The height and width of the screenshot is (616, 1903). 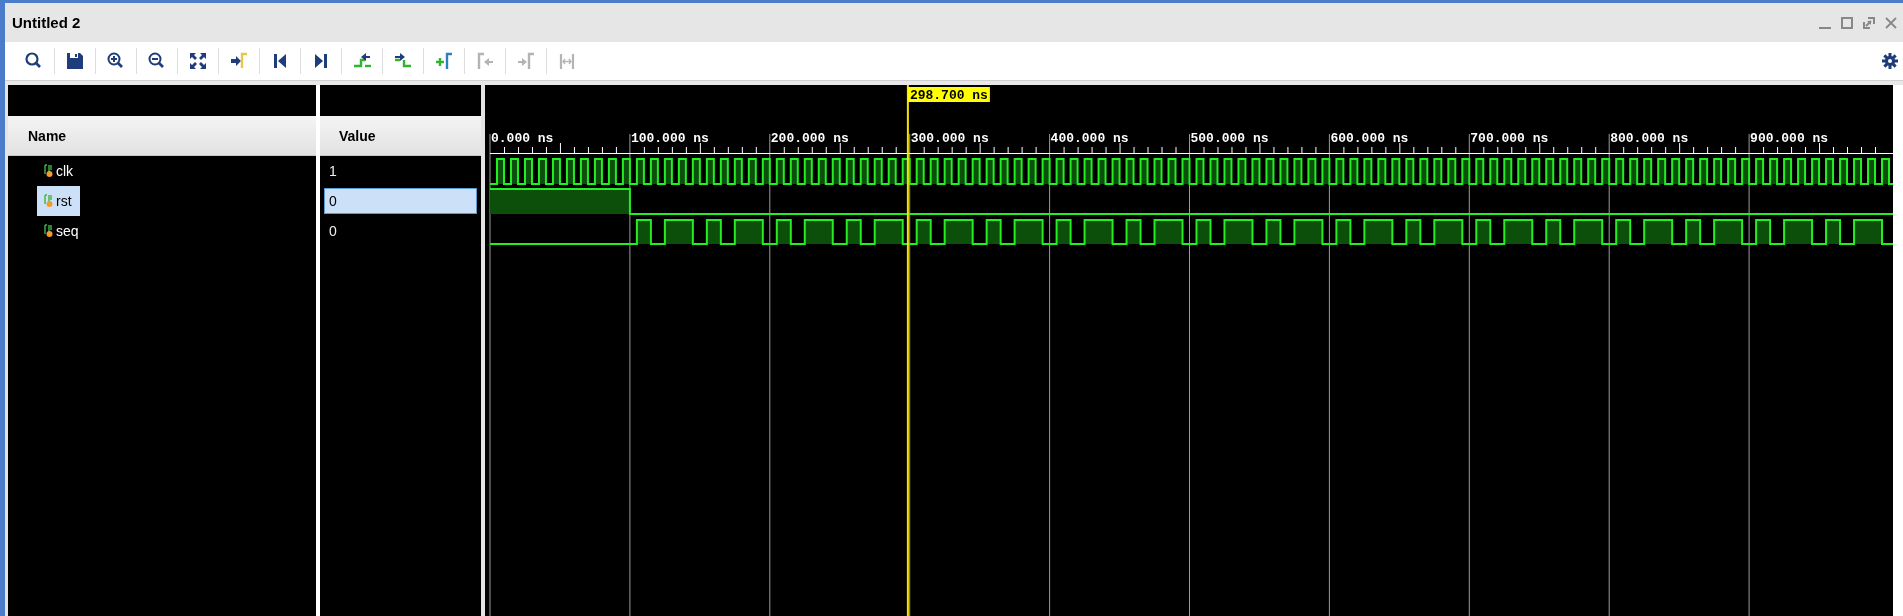 I want to click on window-title: Untitled 2, so click(x=47, y=22).